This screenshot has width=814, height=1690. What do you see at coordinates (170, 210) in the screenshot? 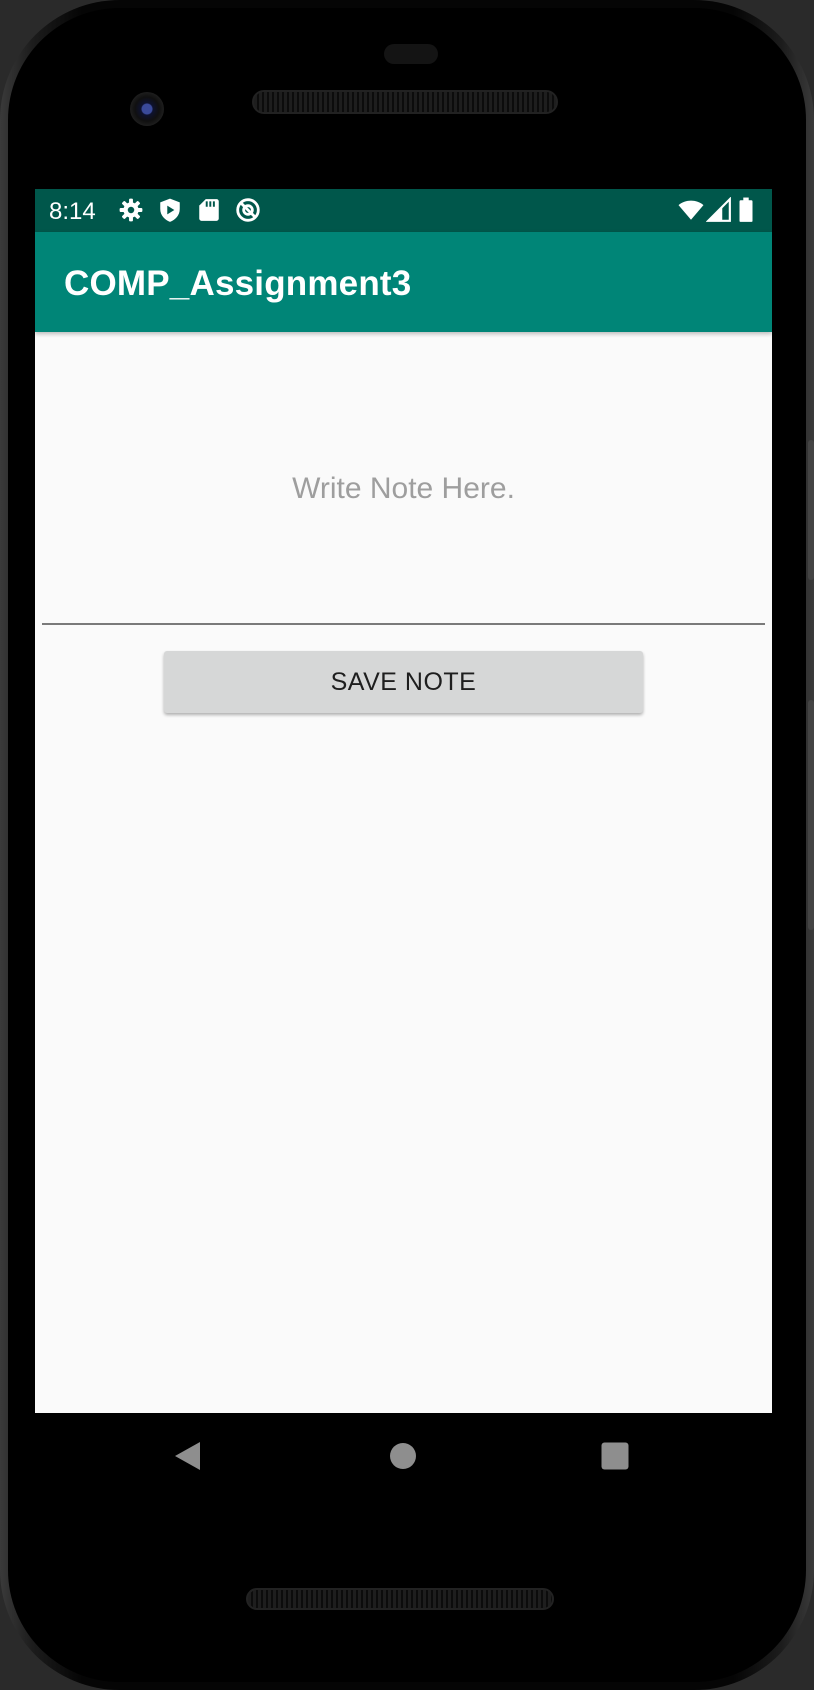
I see `shield-icon` at bounding box center [170, 210].